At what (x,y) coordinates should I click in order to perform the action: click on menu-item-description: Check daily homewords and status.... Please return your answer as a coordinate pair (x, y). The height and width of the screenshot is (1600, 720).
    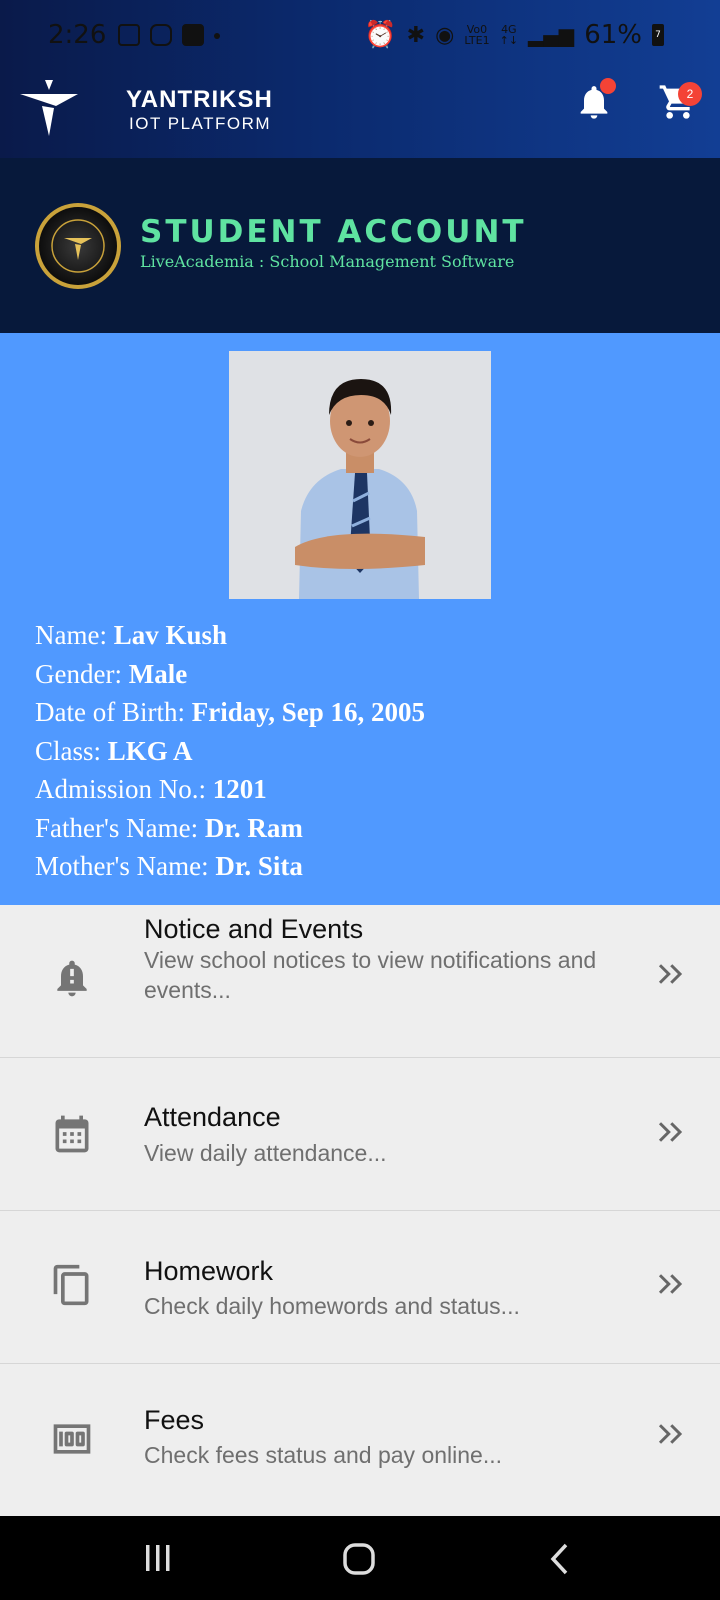
    Looking at the image, I should click on (332, 1306).